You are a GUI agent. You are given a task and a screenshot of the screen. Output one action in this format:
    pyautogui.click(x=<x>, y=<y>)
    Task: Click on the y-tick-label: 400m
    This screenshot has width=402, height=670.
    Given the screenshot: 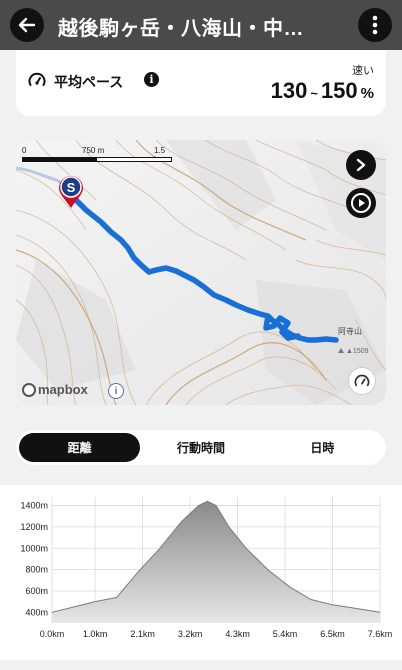 What is the action you would take?
    pyautogui.click(x=36, y=612)
    